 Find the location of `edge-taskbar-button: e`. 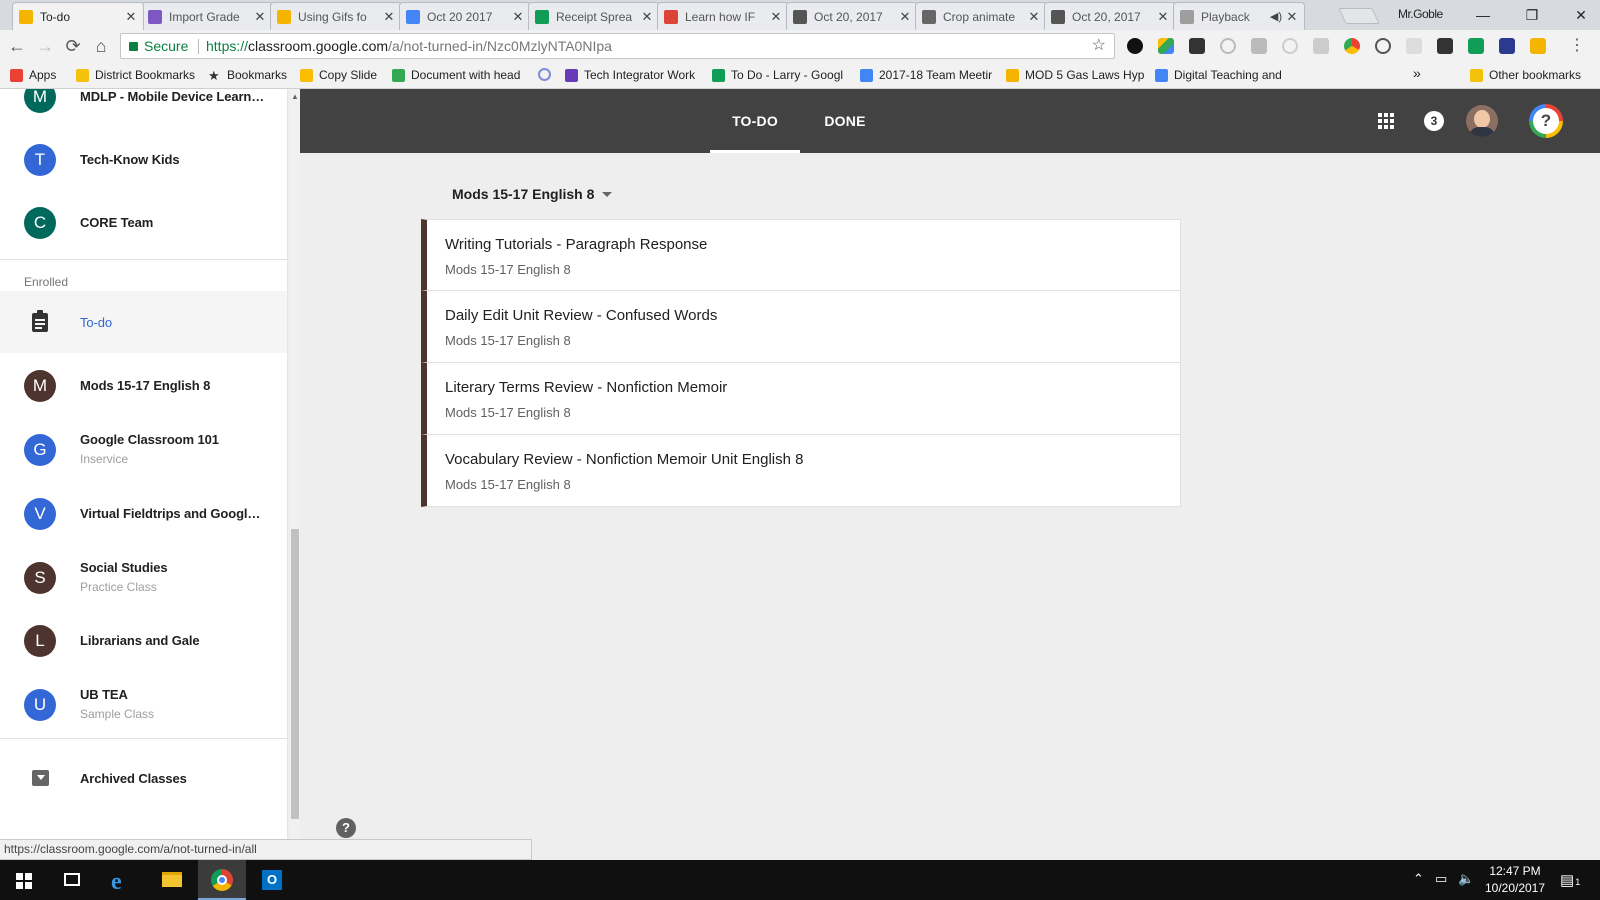

edge-taskbar-button: e is located at coordinates (122, 880).